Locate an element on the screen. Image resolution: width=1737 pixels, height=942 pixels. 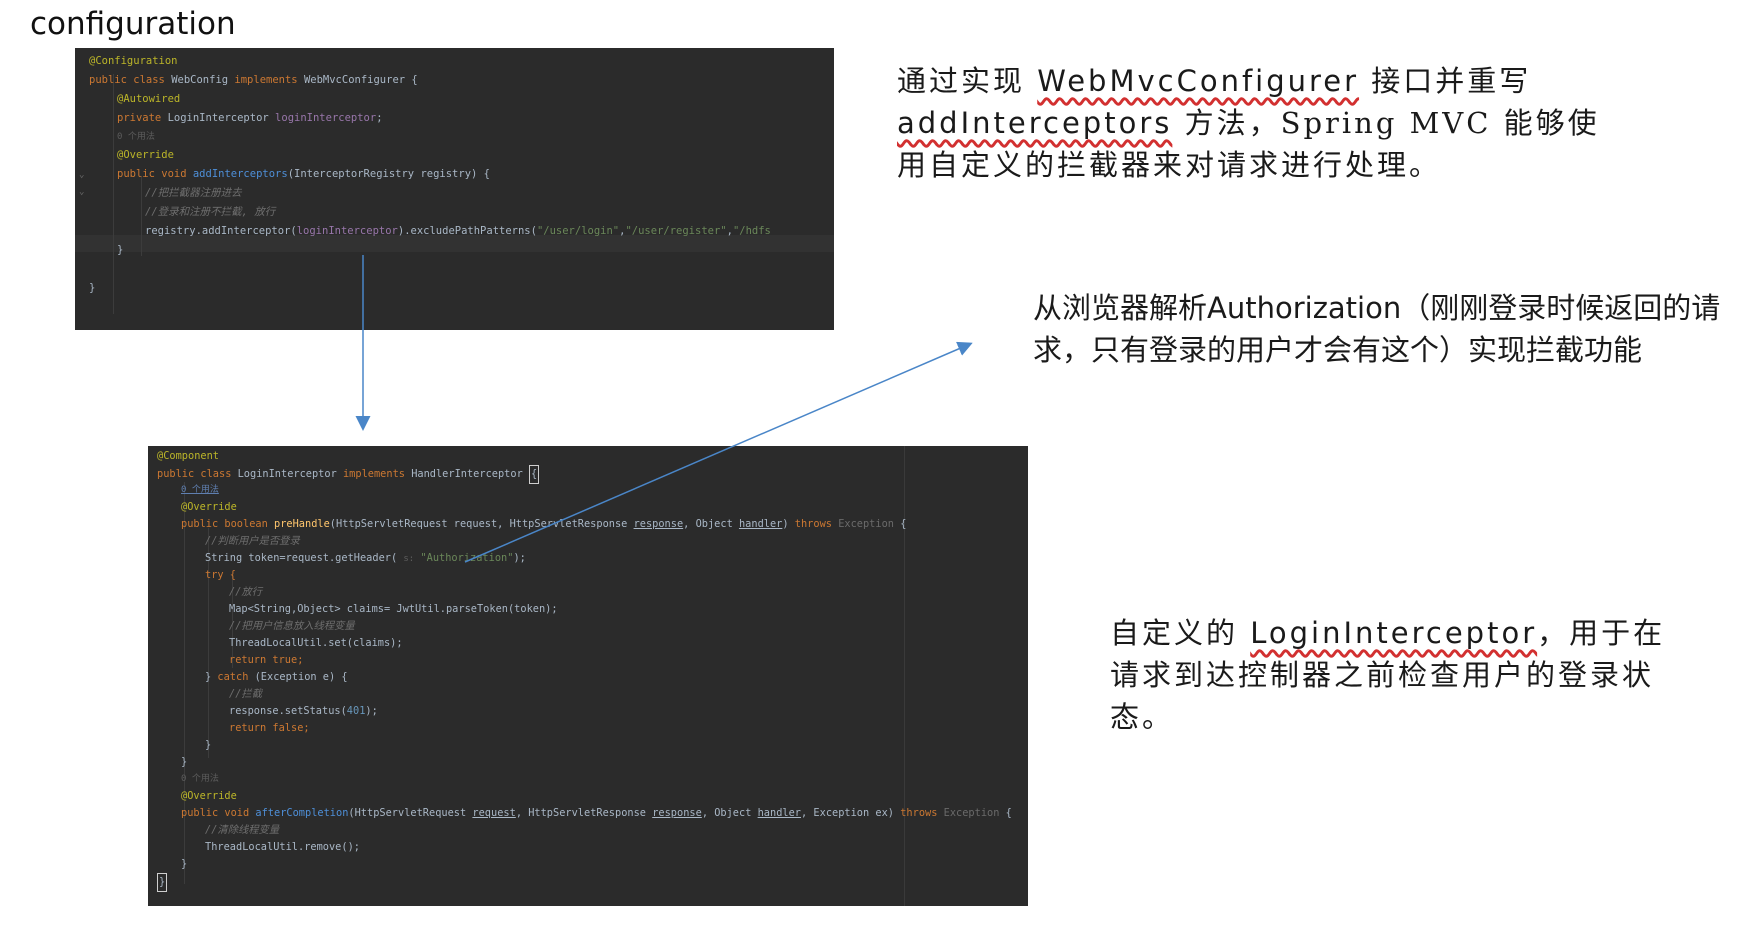
code-line: @Autowired is located at coordinates (149, 99).